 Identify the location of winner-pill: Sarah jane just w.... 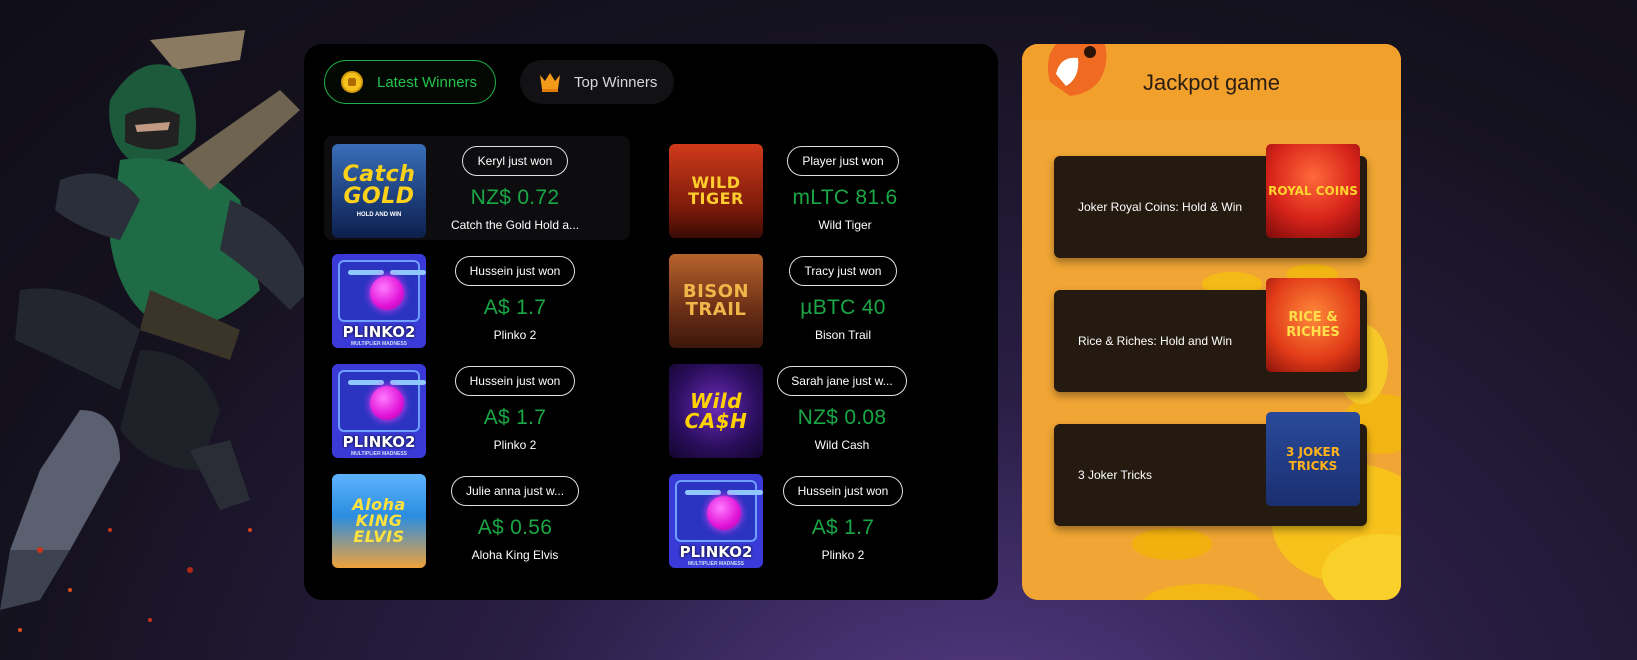
(842, 381).